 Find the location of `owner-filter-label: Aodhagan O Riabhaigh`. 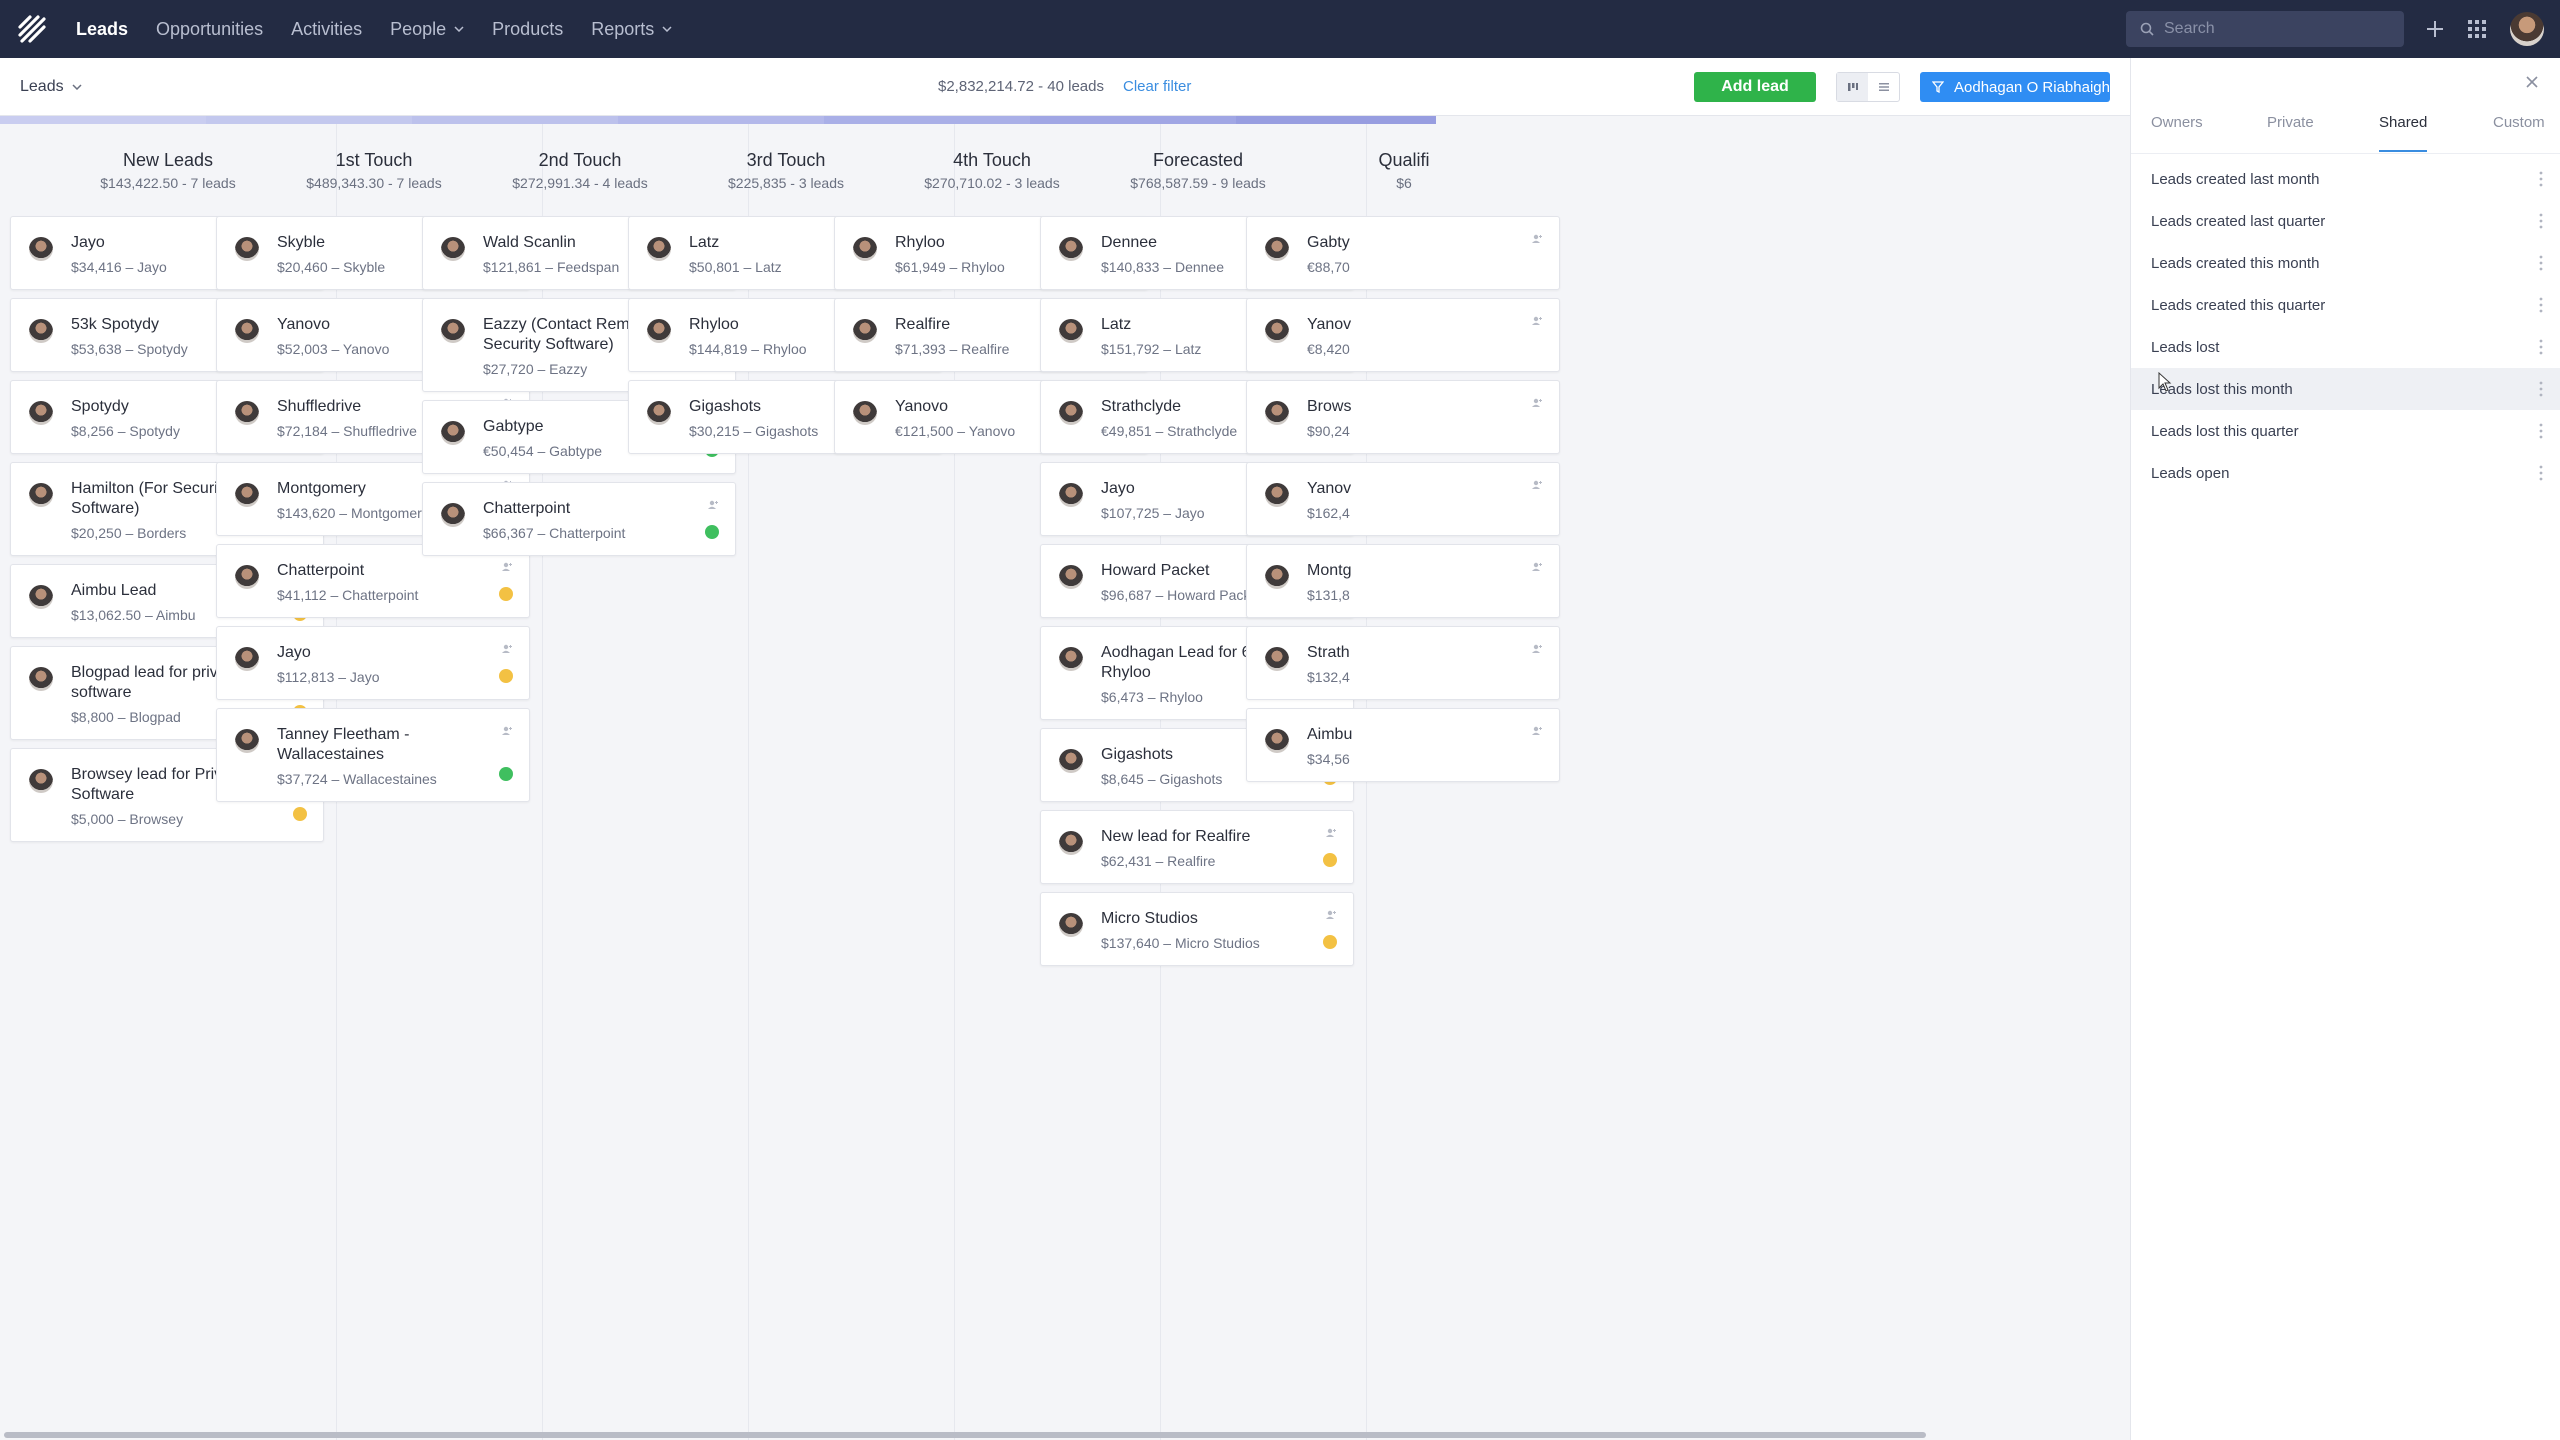

owner-filter-label: Aodhagan O Riabhaigh is located at coordinates (2032, 87).